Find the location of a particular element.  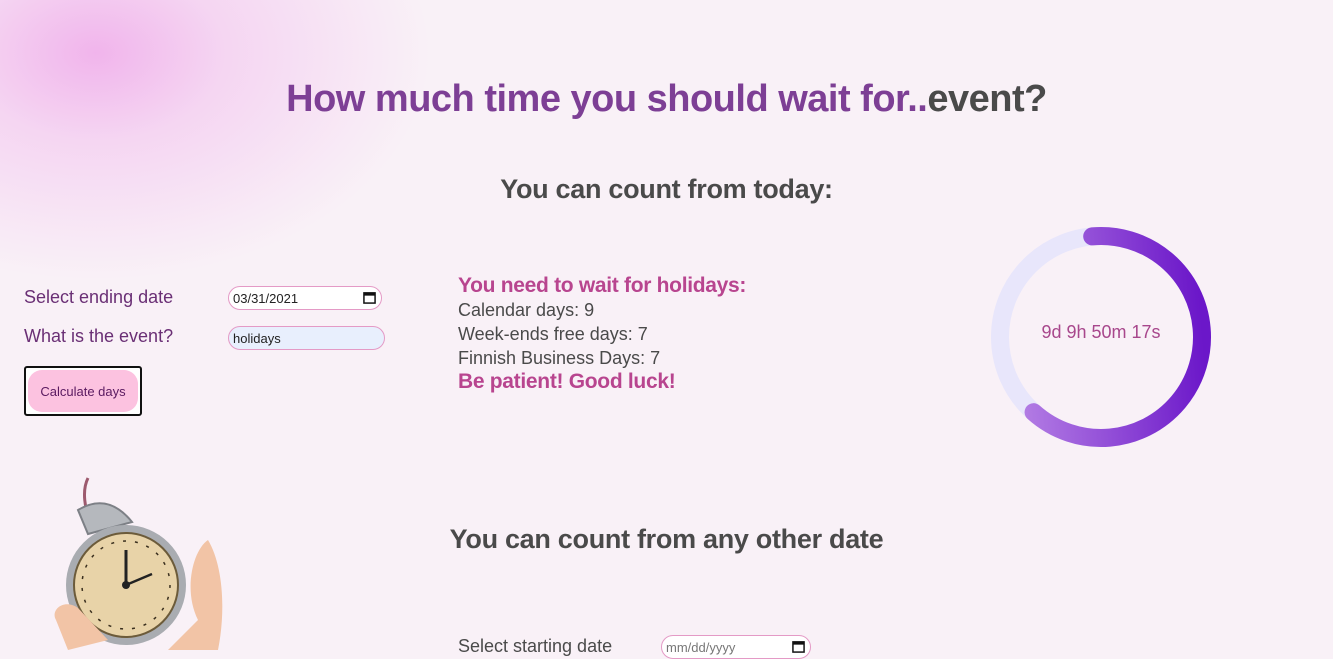

page-title-accent: How much time you should wait for.. is located at coordinates (607, 99).